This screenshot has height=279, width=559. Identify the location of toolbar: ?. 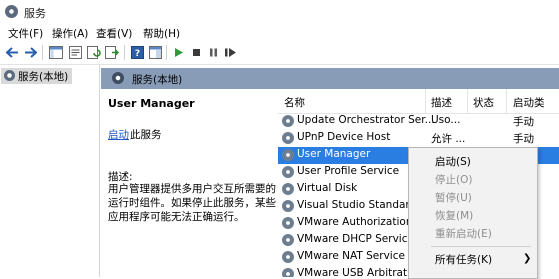
(279, 53).